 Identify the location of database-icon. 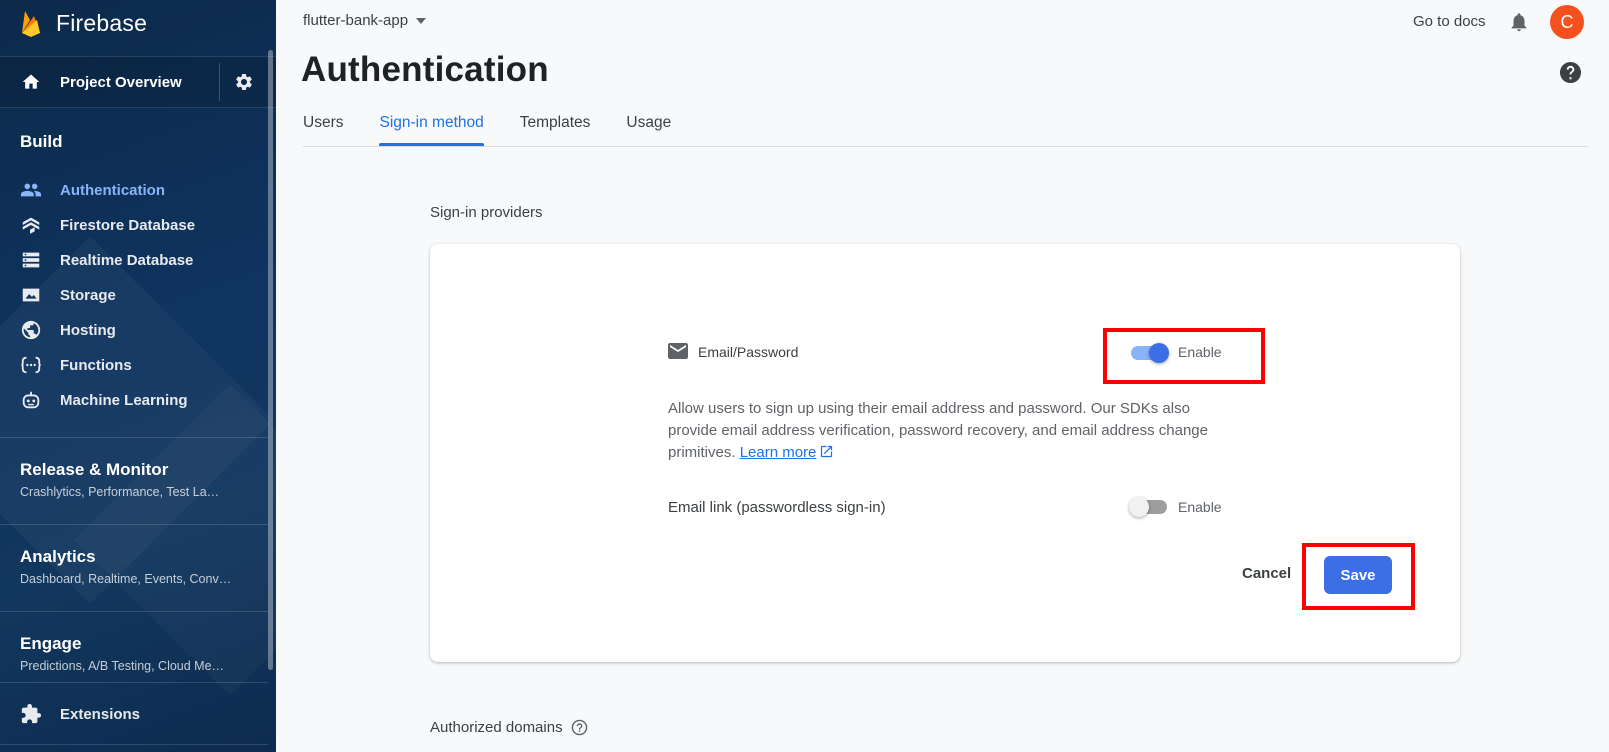
(31, 260).